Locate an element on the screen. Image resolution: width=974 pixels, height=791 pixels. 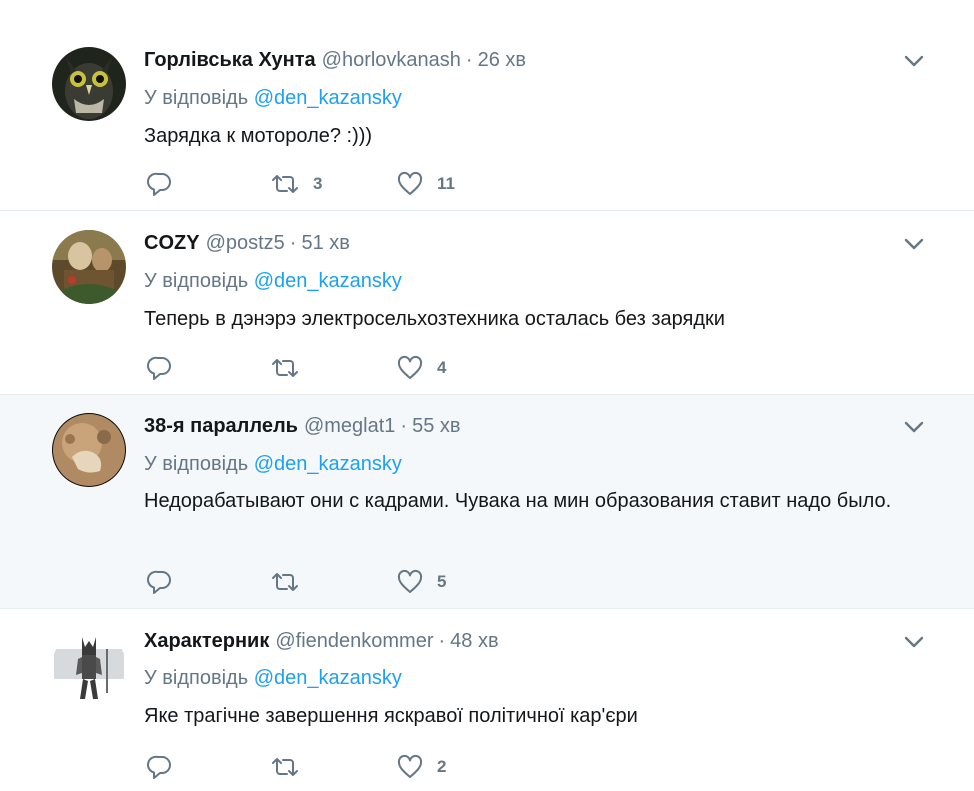
like-button: 2 is located at coordinates (421, 767).